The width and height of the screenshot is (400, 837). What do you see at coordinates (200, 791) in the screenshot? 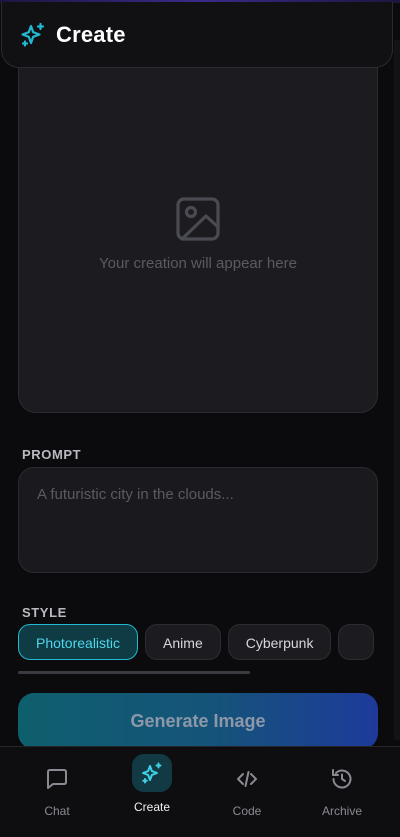
I see `bottom-navigation: Chat Create Code Archive` at bounding box center [200, 791].